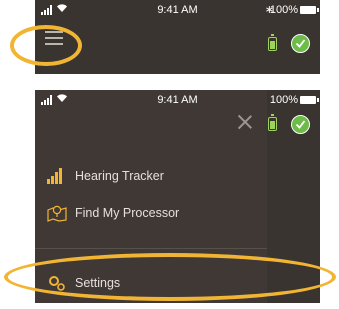 Image resolution: width=339 pixels, height=309 pixels. What do you see at coordinates (244, 122) in the screenshot?
I see `close-icon` at bounding box center [244, 122].